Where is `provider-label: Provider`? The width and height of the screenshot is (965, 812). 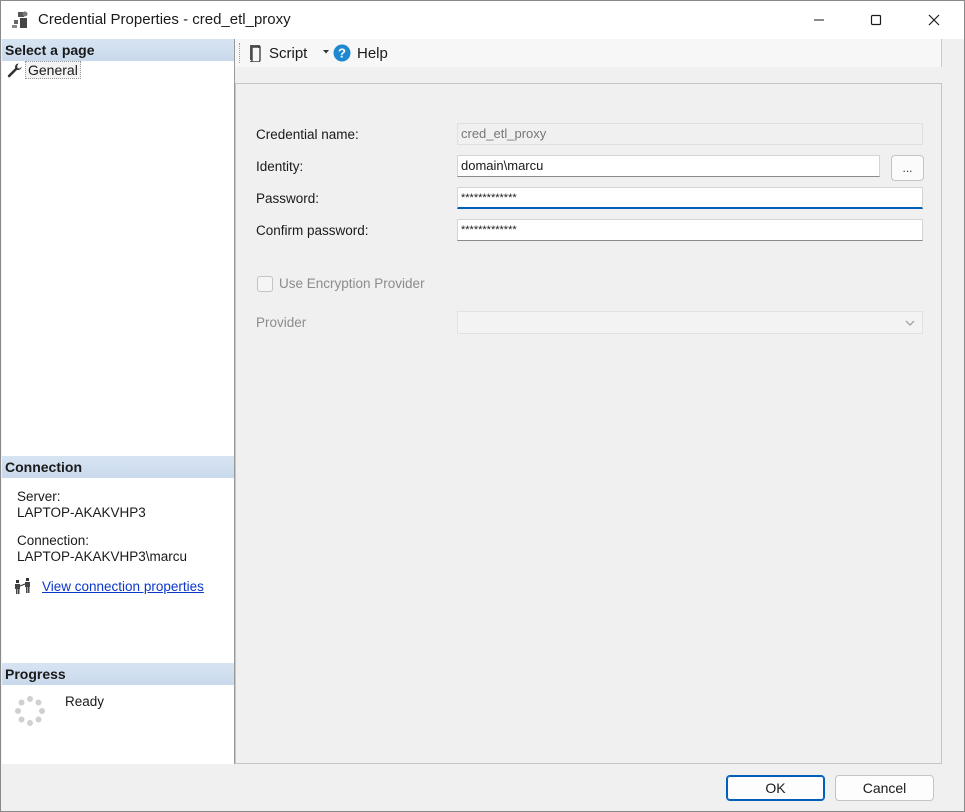 provider-label: Provider is located at coordinates (281, 322).